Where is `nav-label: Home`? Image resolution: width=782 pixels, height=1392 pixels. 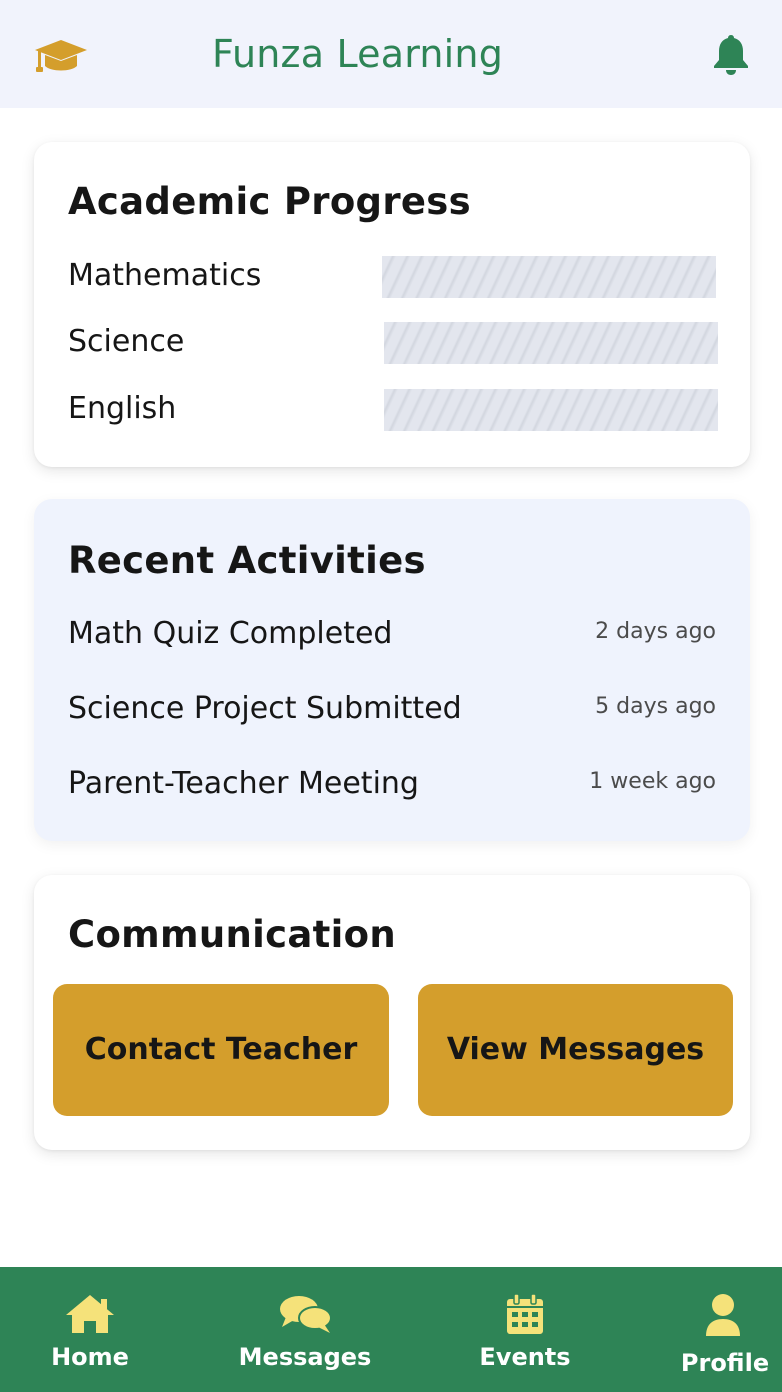 nav-label: Home is located at coordinates (90, 1357).